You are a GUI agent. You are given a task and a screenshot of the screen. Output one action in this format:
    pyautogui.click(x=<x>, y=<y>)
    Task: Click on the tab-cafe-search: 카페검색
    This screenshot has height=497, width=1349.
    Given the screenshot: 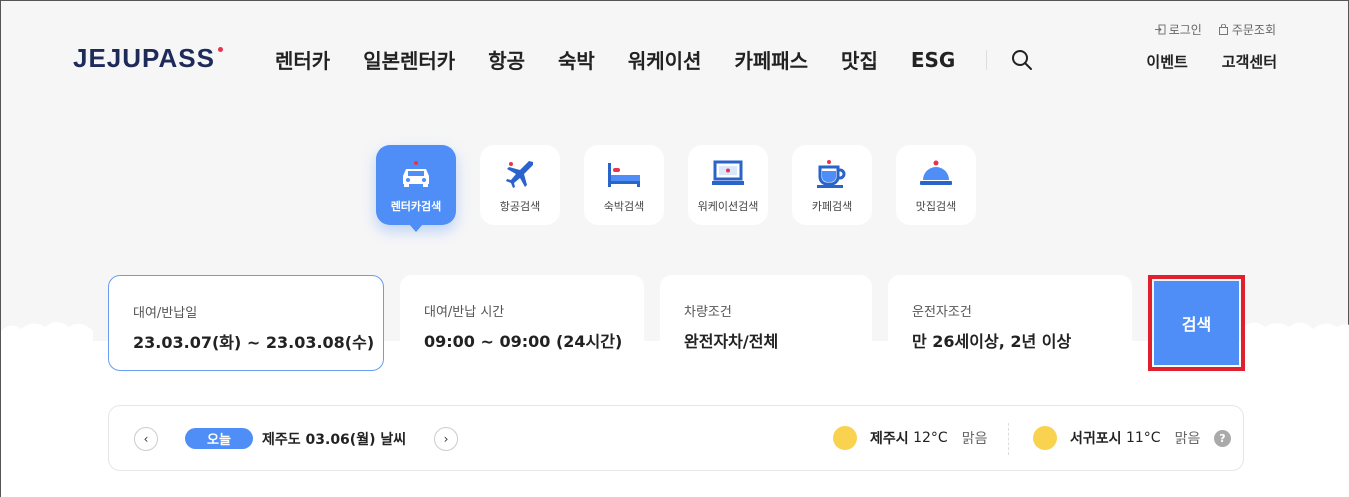 What is the action you would take?
    pyautogui.click(x=832, y=185)
    